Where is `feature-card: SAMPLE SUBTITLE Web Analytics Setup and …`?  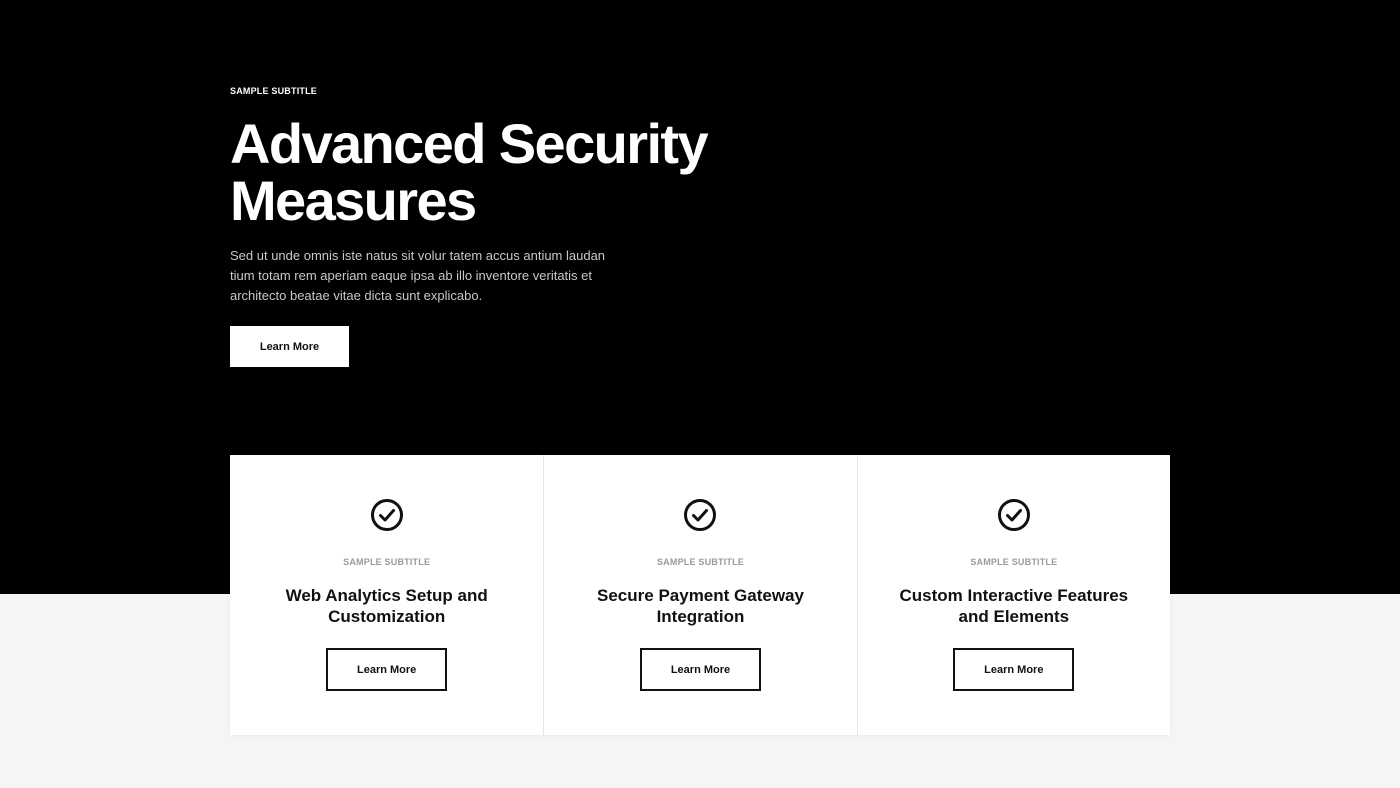
feature-card: SAMPLE SUBTITLE Web Analytics Setup and … is located at coordinates (386, 595).